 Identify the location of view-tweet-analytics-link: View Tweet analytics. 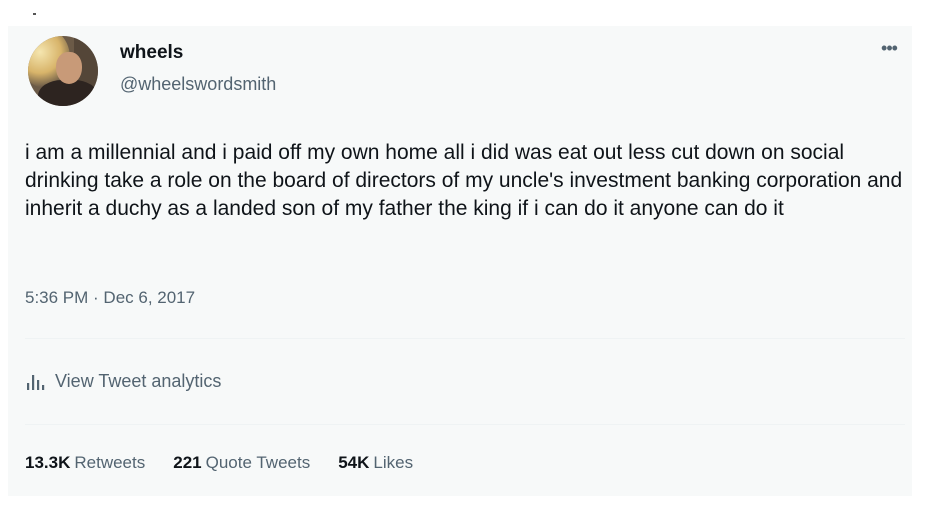
(123, 381).